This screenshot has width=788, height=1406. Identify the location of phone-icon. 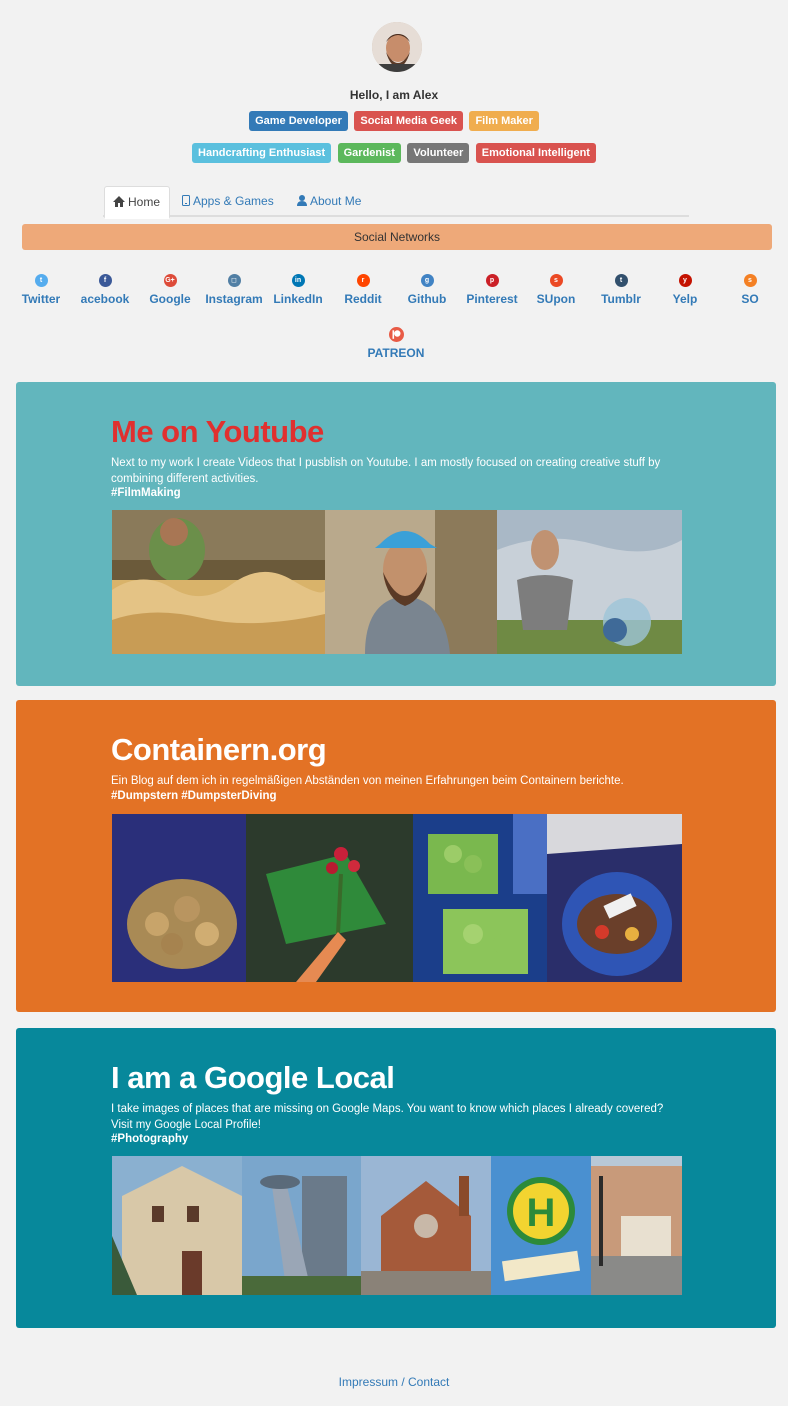
(186, 200).